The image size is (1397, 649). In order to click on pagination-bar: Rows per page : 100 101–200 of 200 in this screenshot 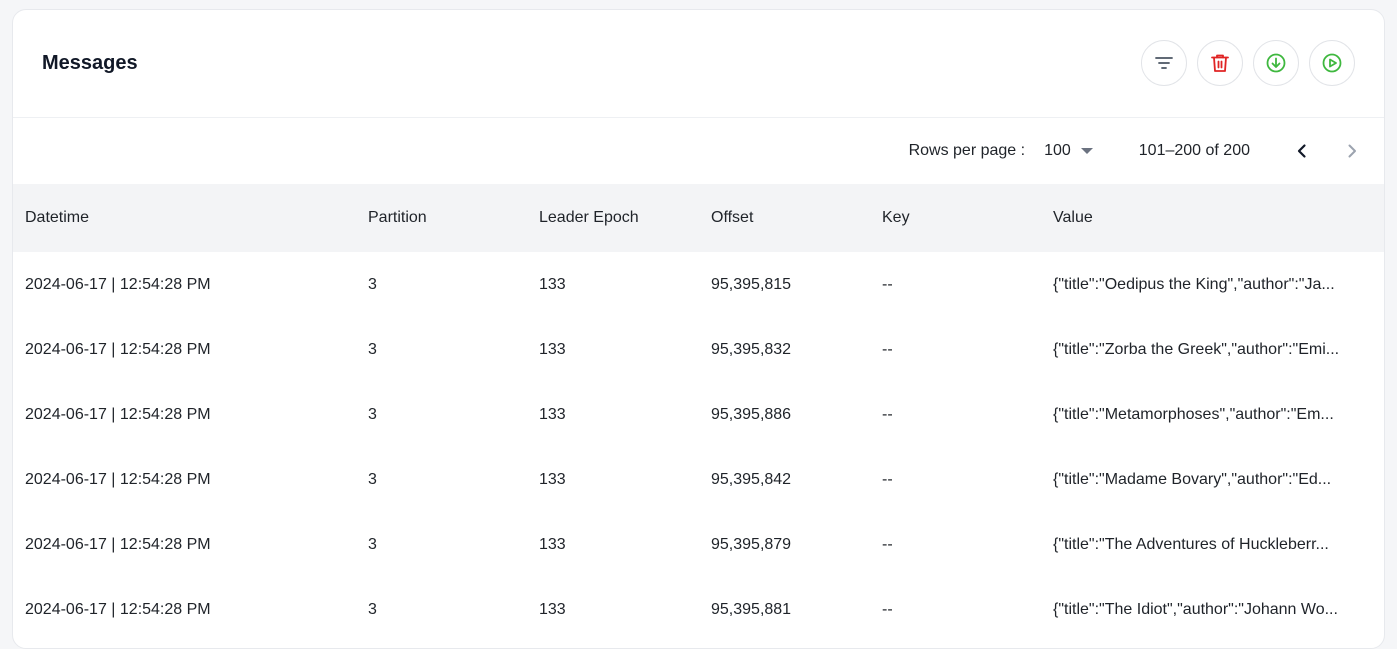, I will do `click(698, 151)`.